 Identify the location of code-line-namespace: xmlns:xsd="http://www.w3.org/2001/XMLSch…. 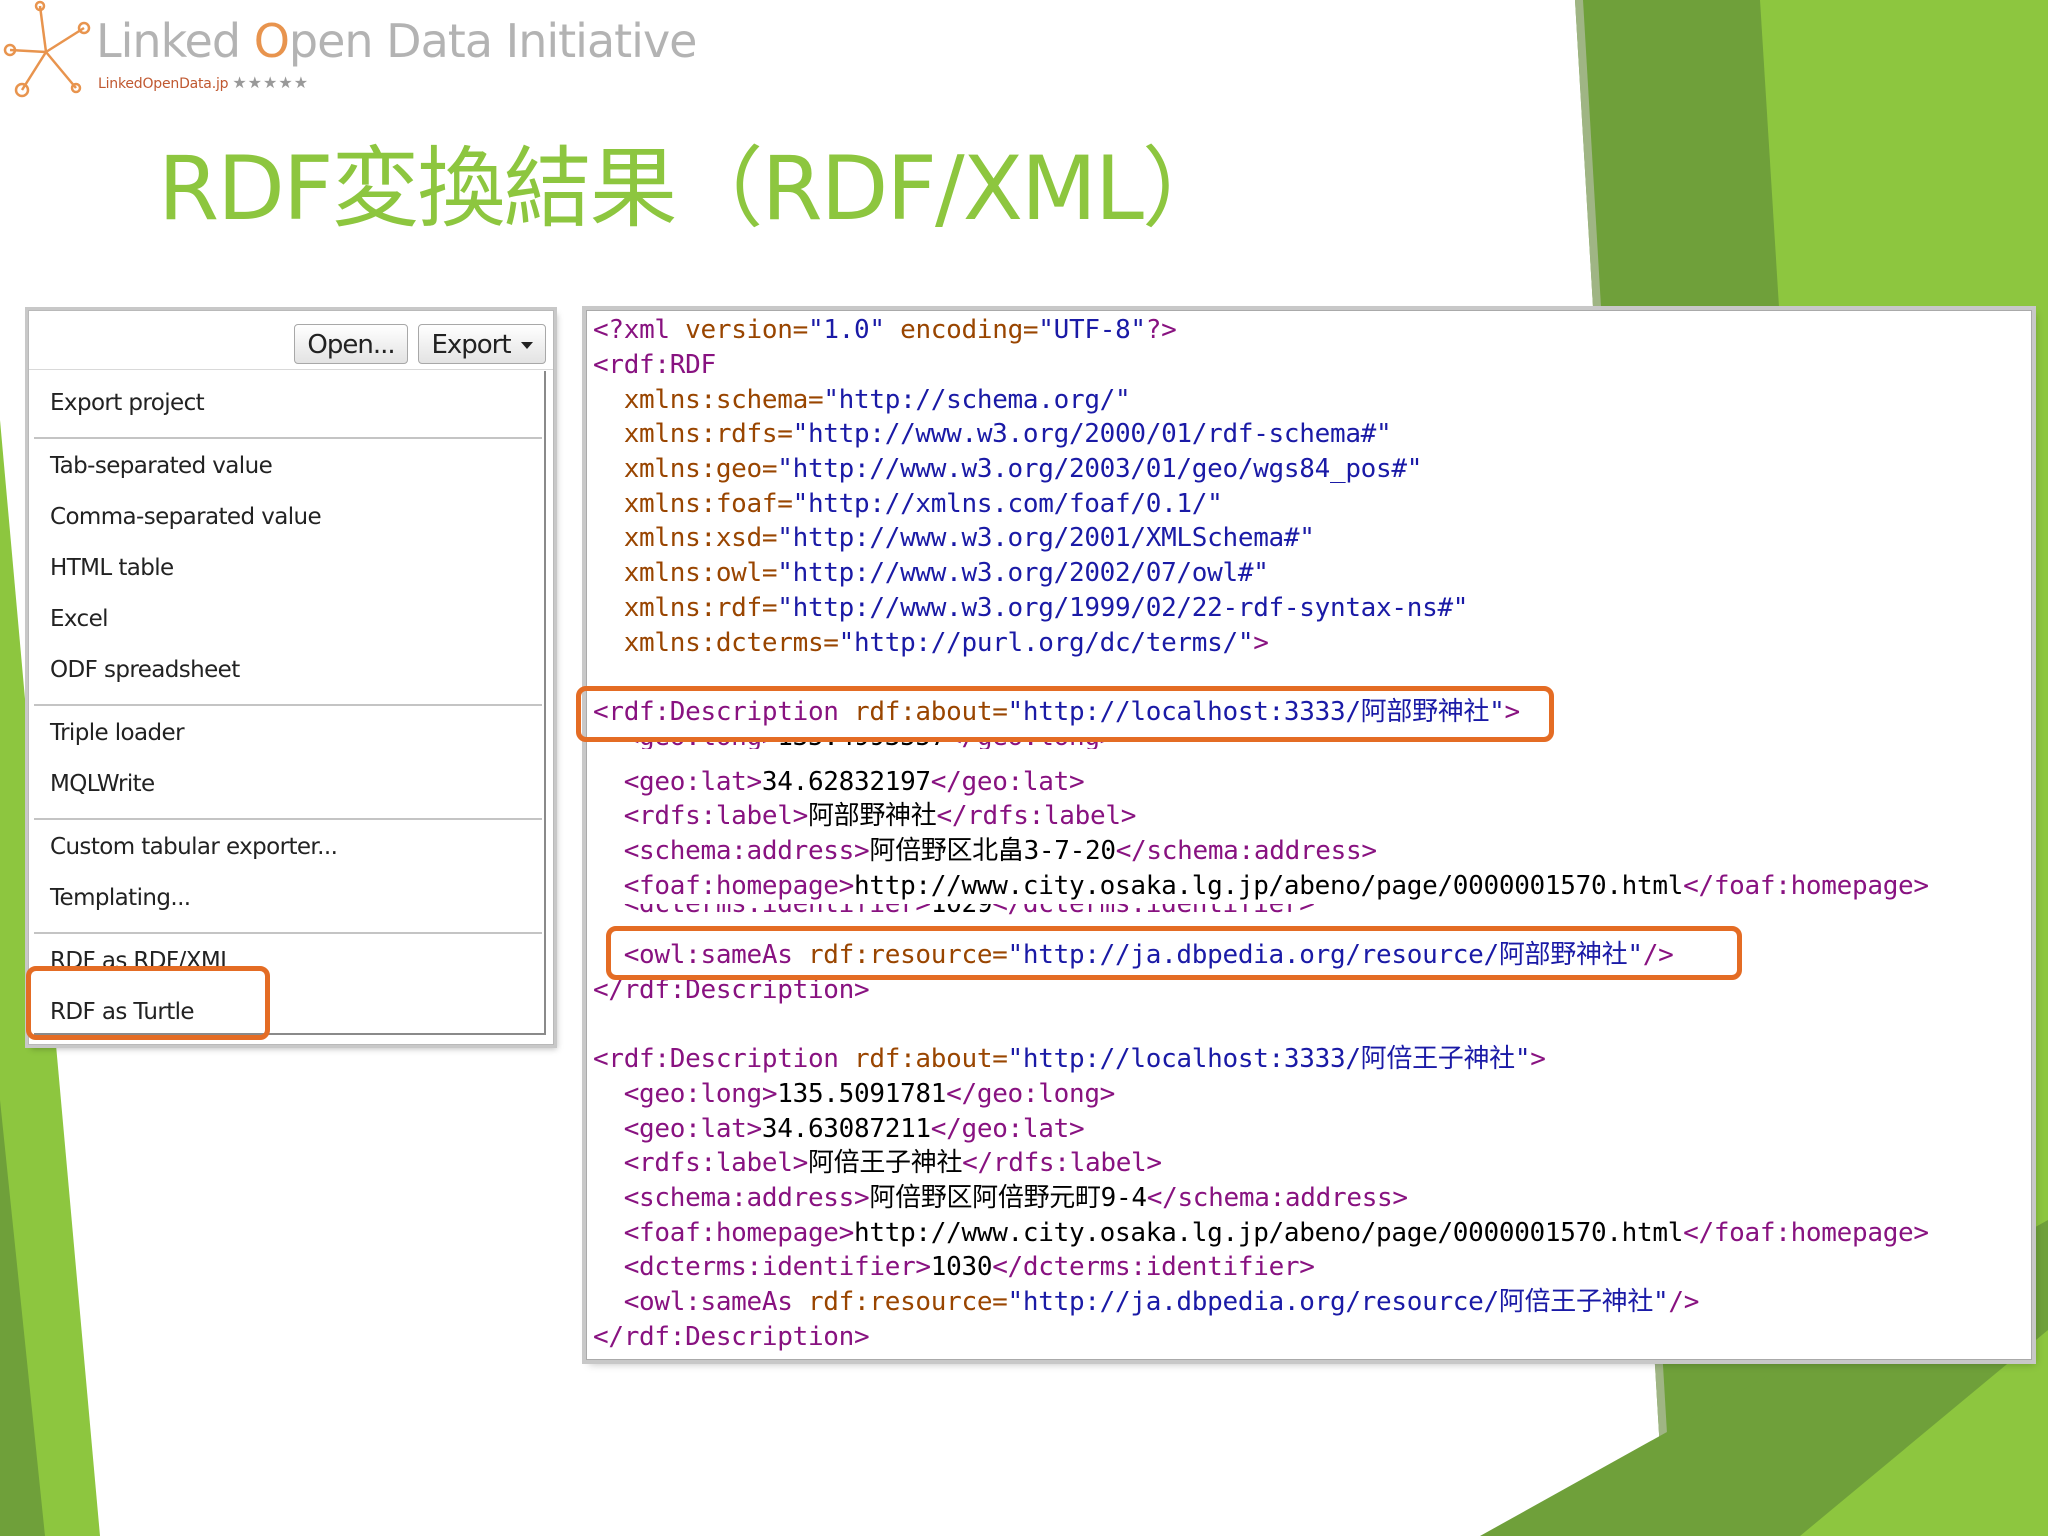
(954, 538).